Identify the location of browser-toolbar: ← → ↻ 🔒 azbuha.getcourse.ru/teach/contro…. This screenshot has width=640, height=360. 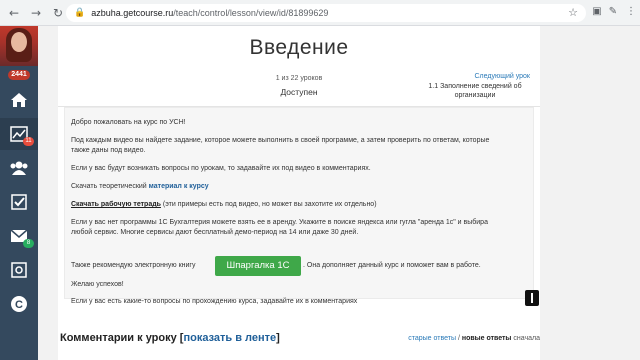
(320, 13).